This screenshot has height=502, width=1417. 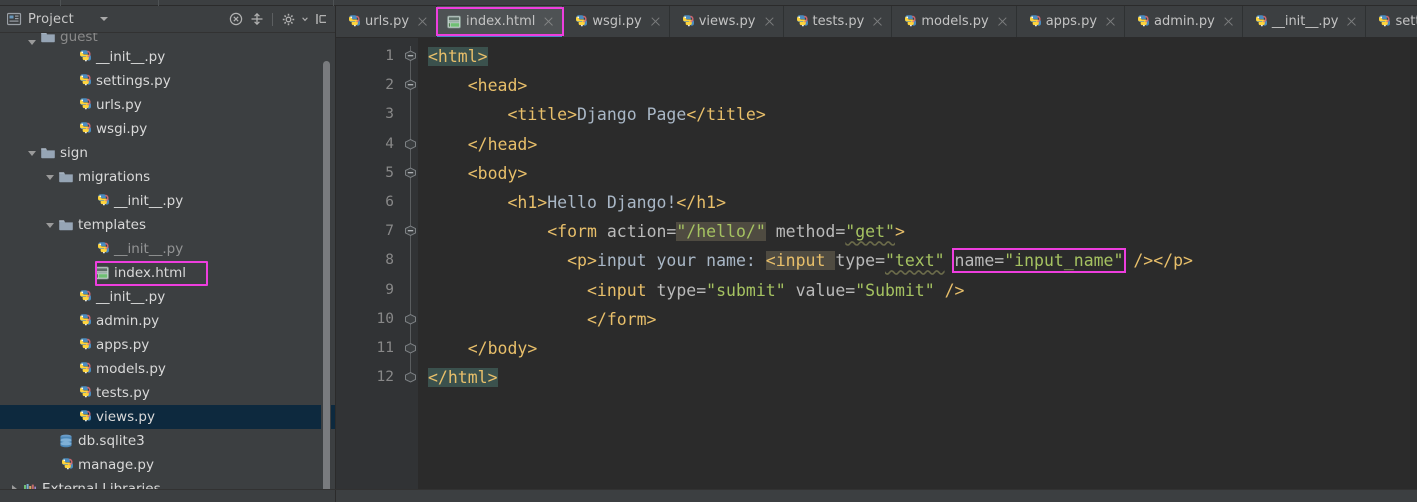 I want to click on editor-tab-admin-py: admin.py, so click(x=1184, y=21).